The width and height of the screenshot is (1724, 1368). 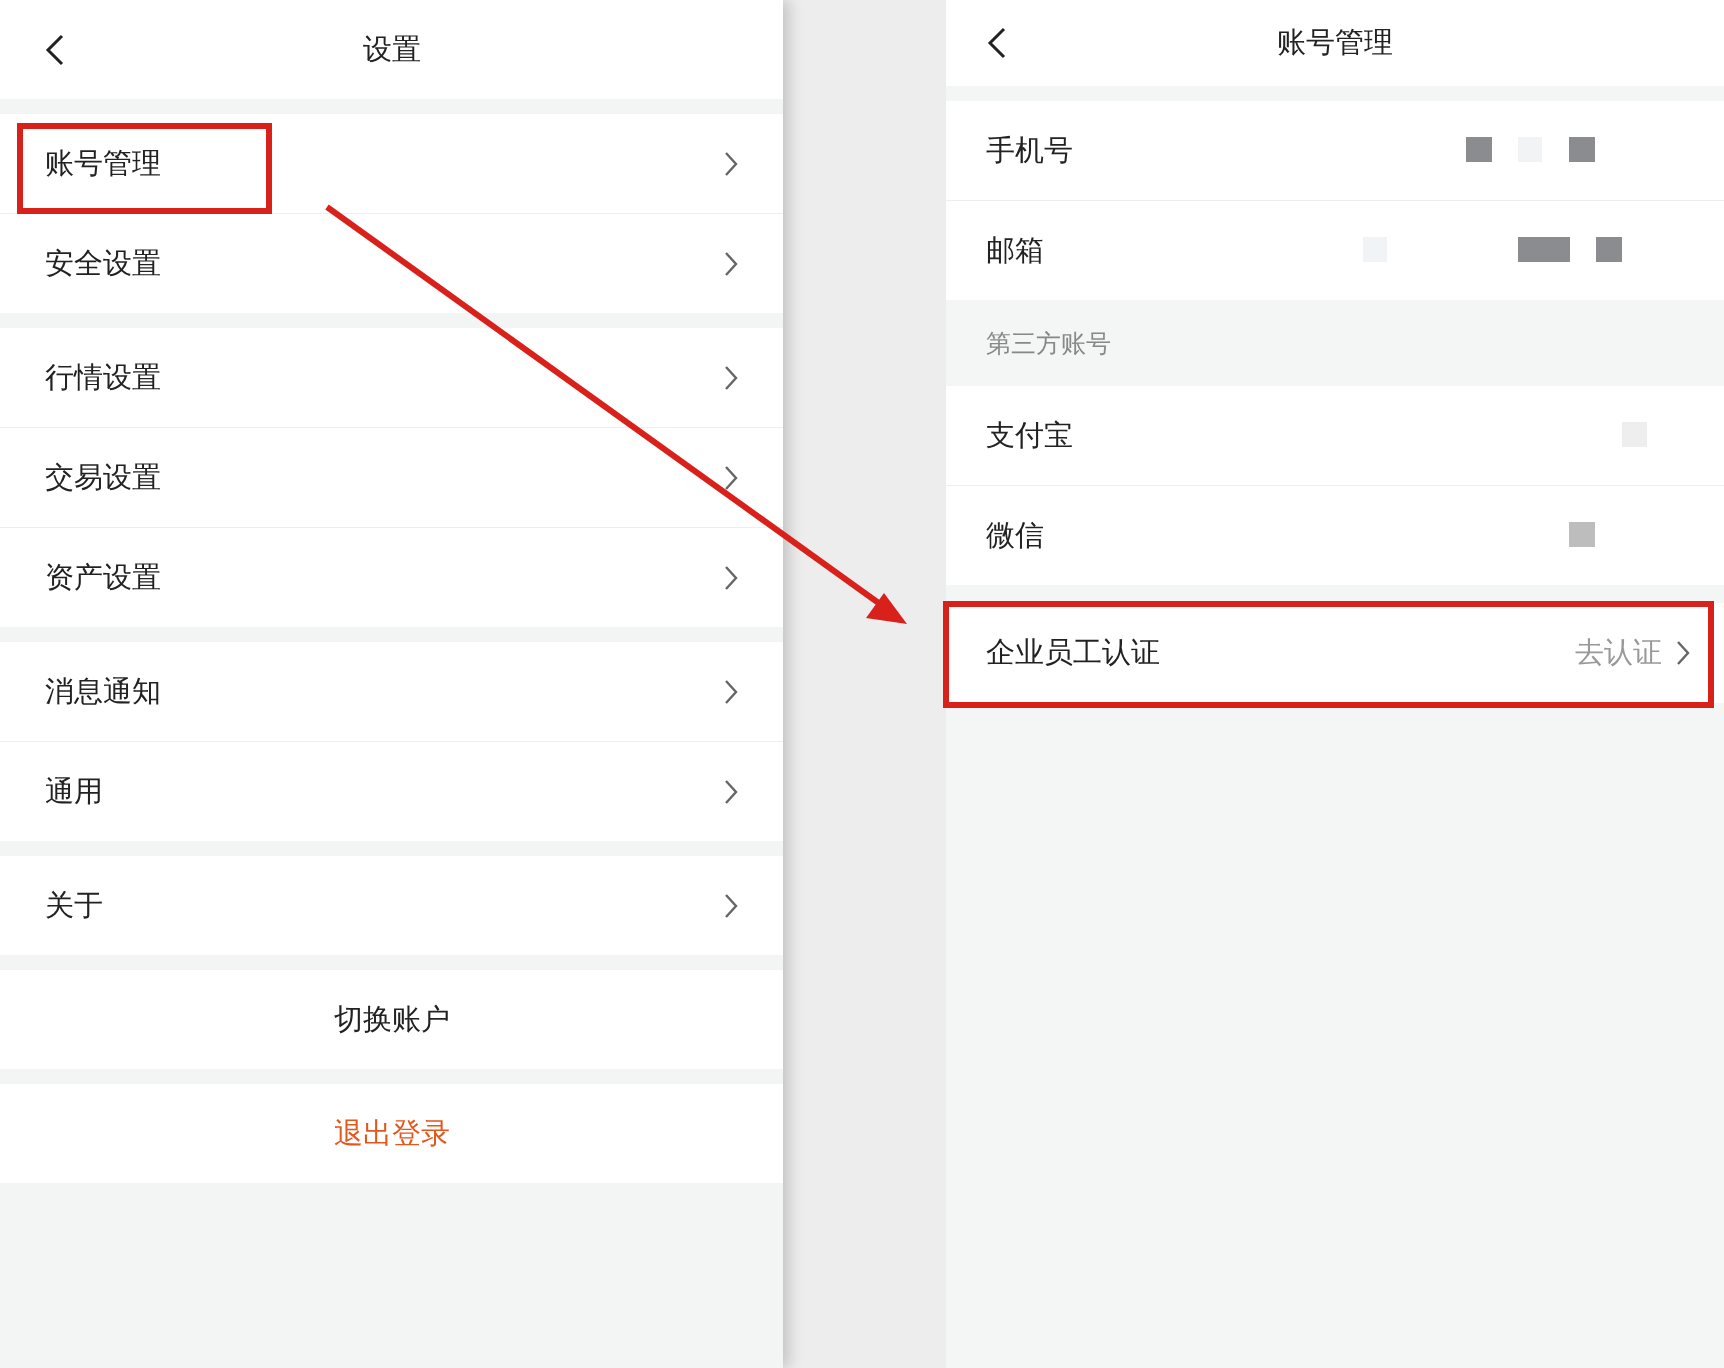 What do you see at coordinates (391, 1133) in the screenshot?
I see `action-button: 退出登录` at bounding box center [391, 1133].